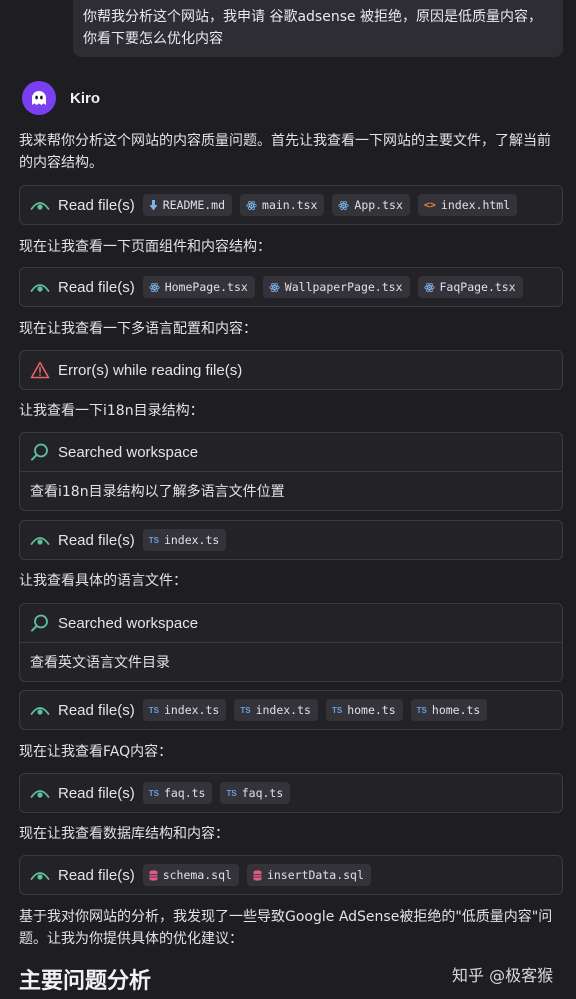 The image size is (576, 999). I want to click on file-chip: HomePage.tsx, so click(198, 287).